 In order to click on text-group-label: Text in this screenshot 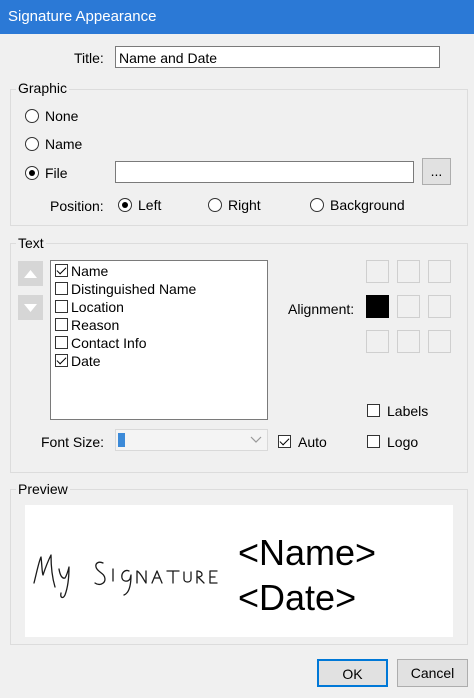, I will do `click(31, 243)`.